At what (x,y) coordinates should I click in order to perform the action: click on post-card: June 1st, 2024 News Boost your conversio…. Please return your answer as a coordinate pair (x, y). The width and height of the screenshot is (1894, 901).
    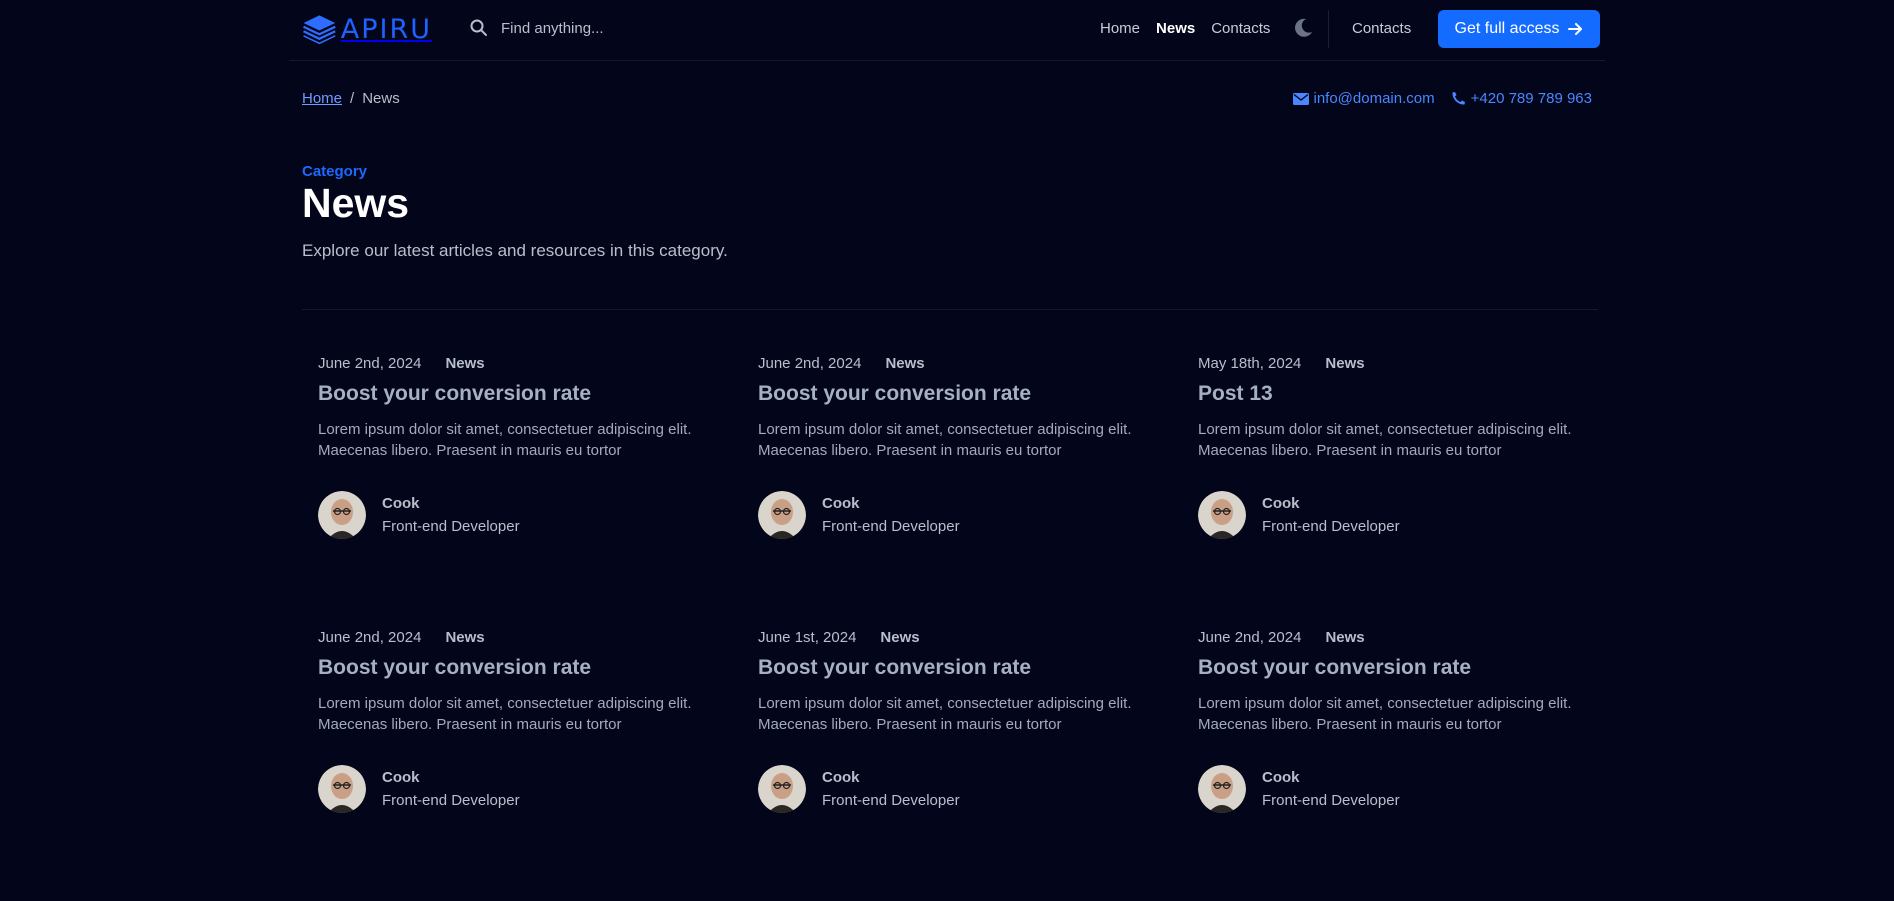
    Looking at the image, I should click on (958, 721).